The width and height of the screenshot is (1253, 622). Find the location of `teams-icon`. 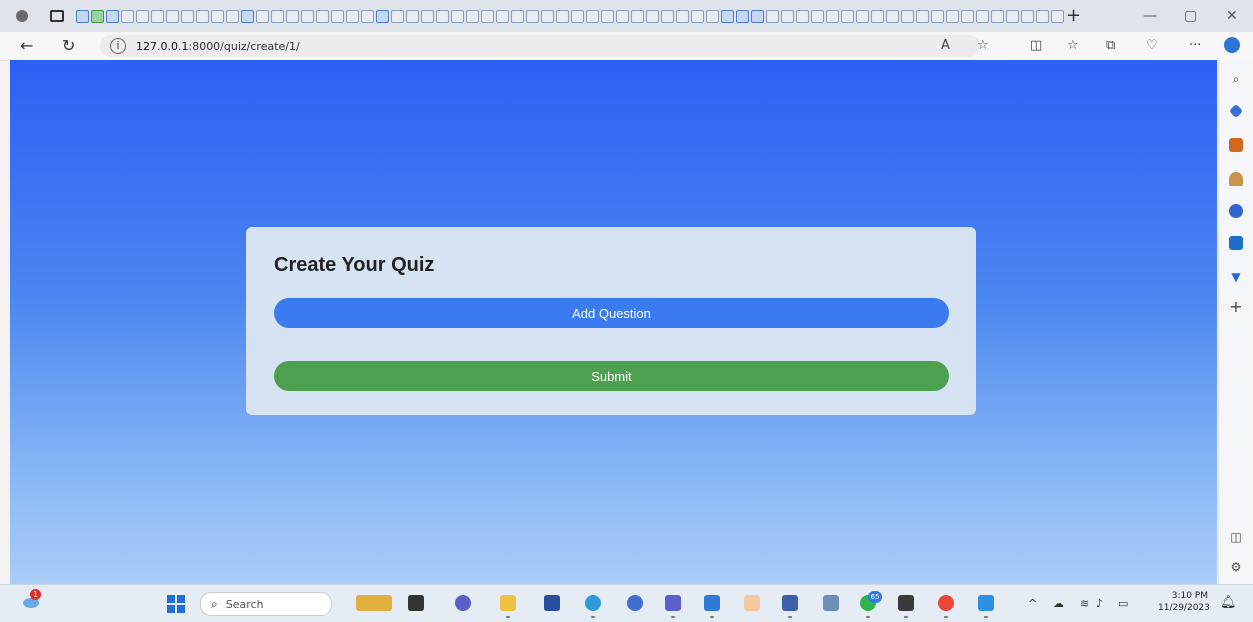

teams-icon is located at coordinates (673, 606).